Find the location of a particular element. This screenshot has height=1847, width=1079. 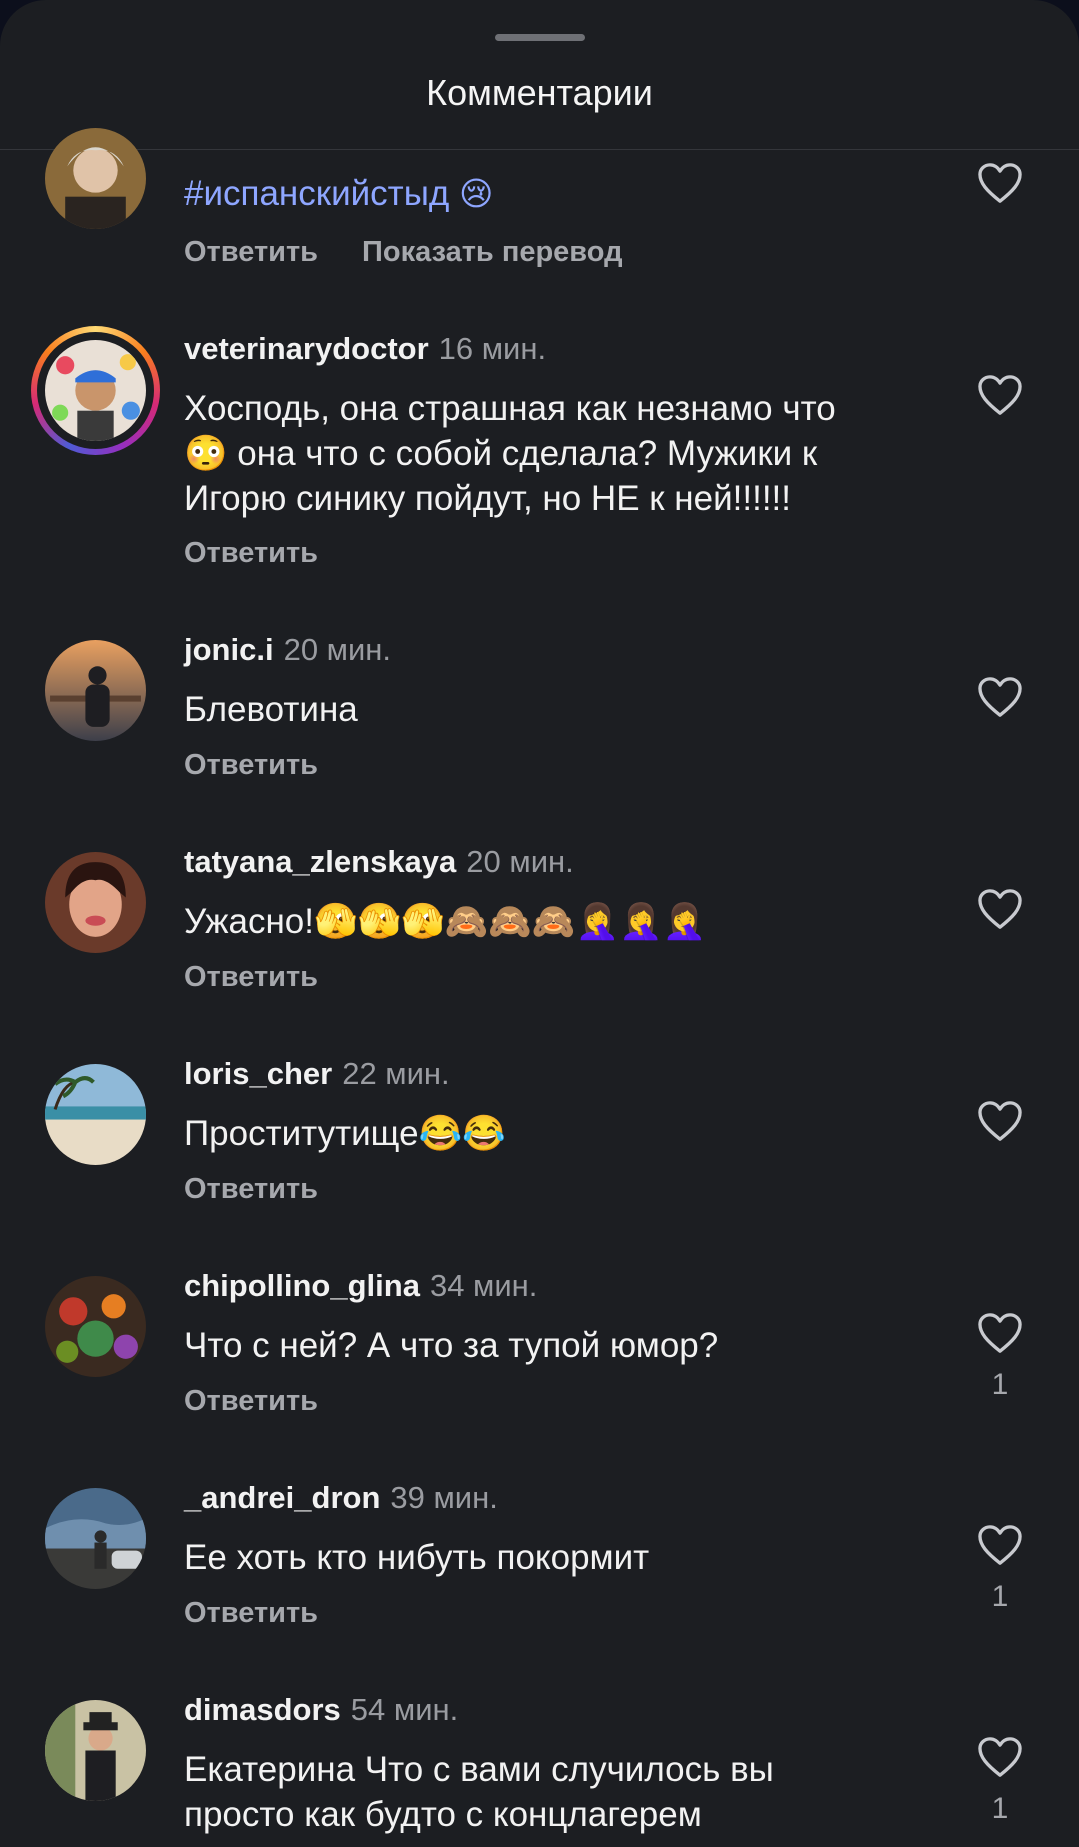

comment-text-hashtag: #испанскийстыд 😢 is located at coordinates (564, 193).